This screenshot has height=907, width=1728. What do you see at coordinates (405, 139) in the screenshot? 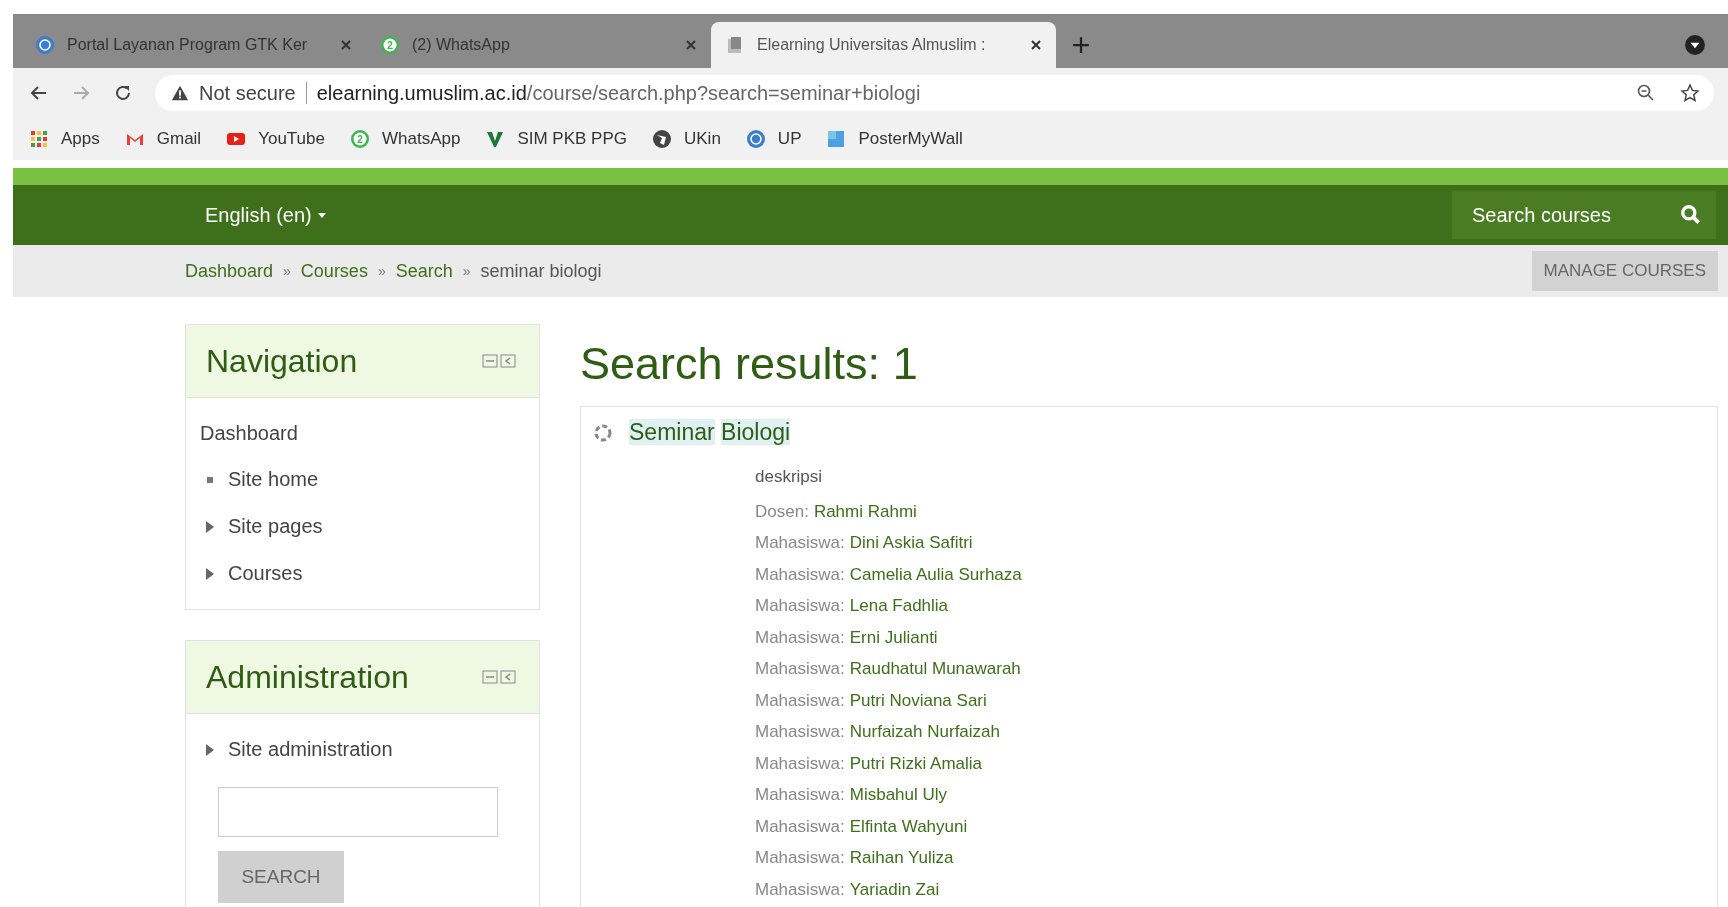
I see `bookmark: 2 WhatsApp` at bounding box center [405, 139].